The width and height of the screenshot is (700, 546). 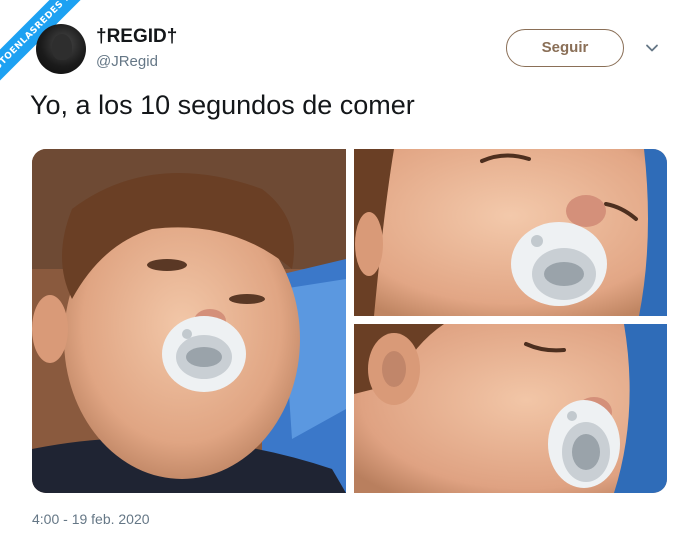 What do you see at coordinates (222, 105) in the screenshot?
I see `tweet-text: Yo, a los 10 segundos de comer` at bounding box center [222, 105].